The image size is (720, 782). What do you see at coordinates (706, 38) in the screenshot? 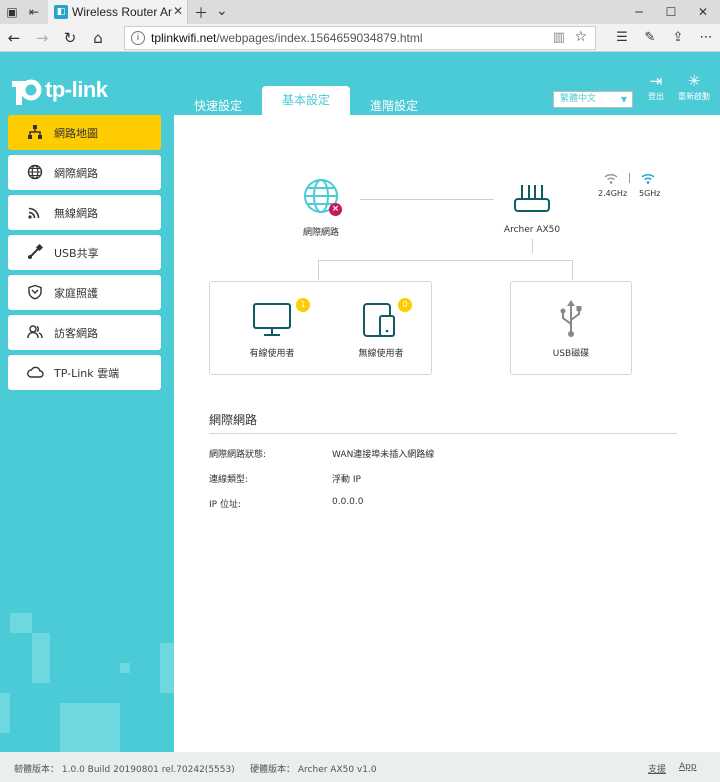
I see `more-menu-icon: ⋯` at bounding box center [706, 38].